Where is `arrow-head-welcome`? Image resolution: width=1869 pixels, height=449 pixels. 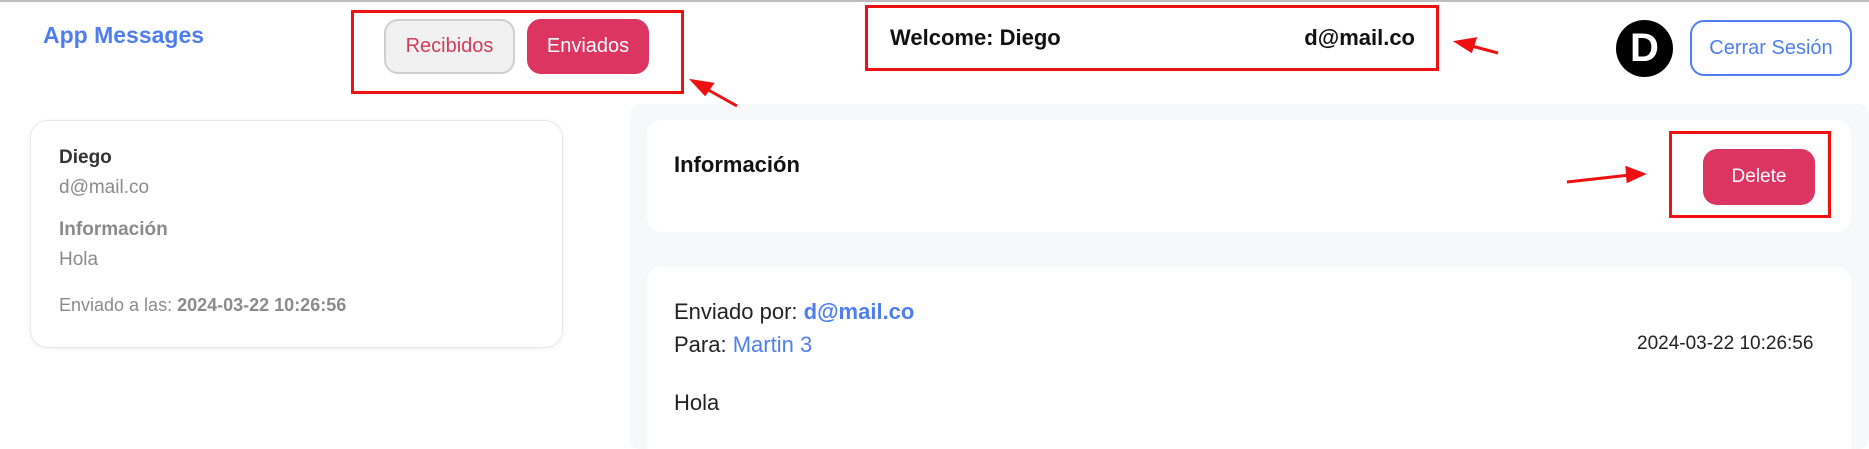 arrow-head-welcome is located at coordinates (1465, 45).